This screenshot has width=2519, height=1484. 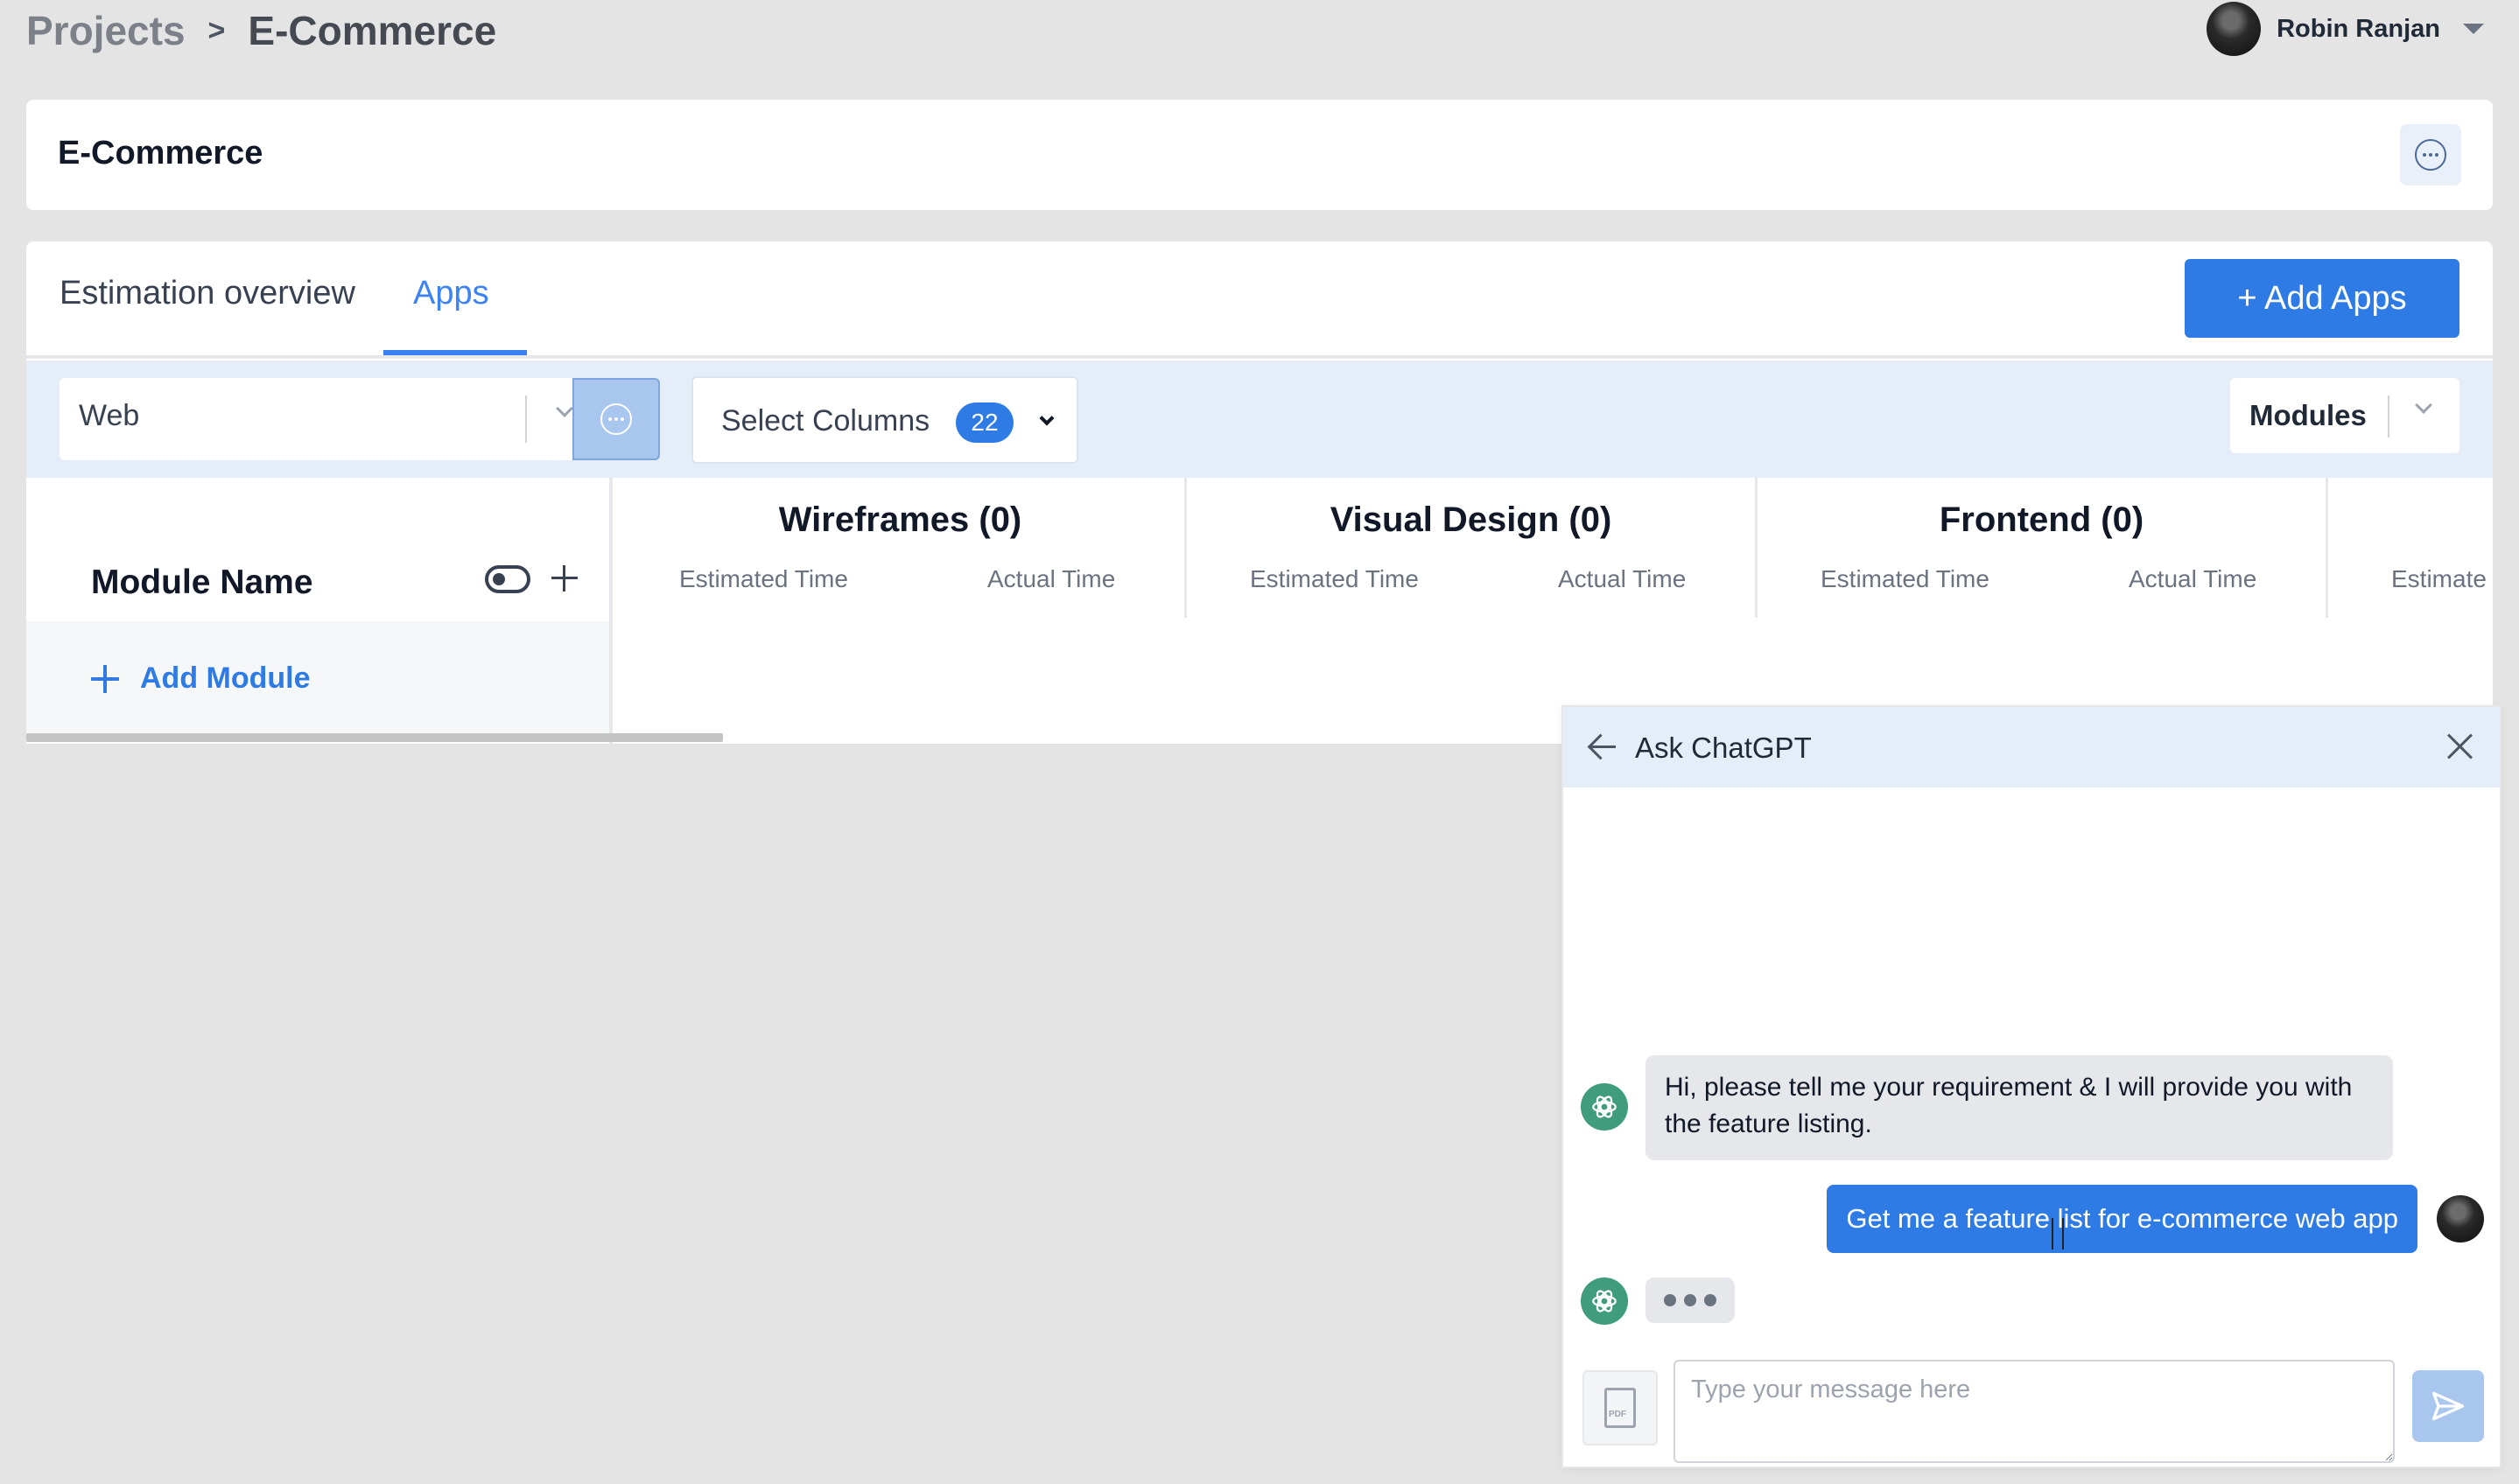 What do you see at coordinates (316, 419) in the screenshot?
I see `platform-select: Web` at bounding box center [316, 419].